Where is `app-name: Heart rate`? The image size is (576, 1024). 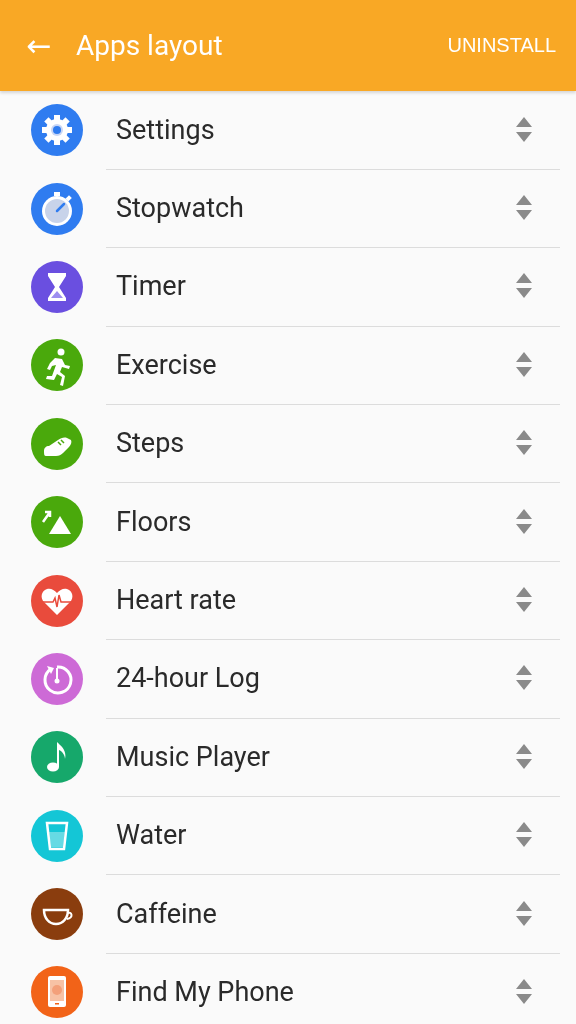
app-name: Heart rate is located at coordinates (176, 600).